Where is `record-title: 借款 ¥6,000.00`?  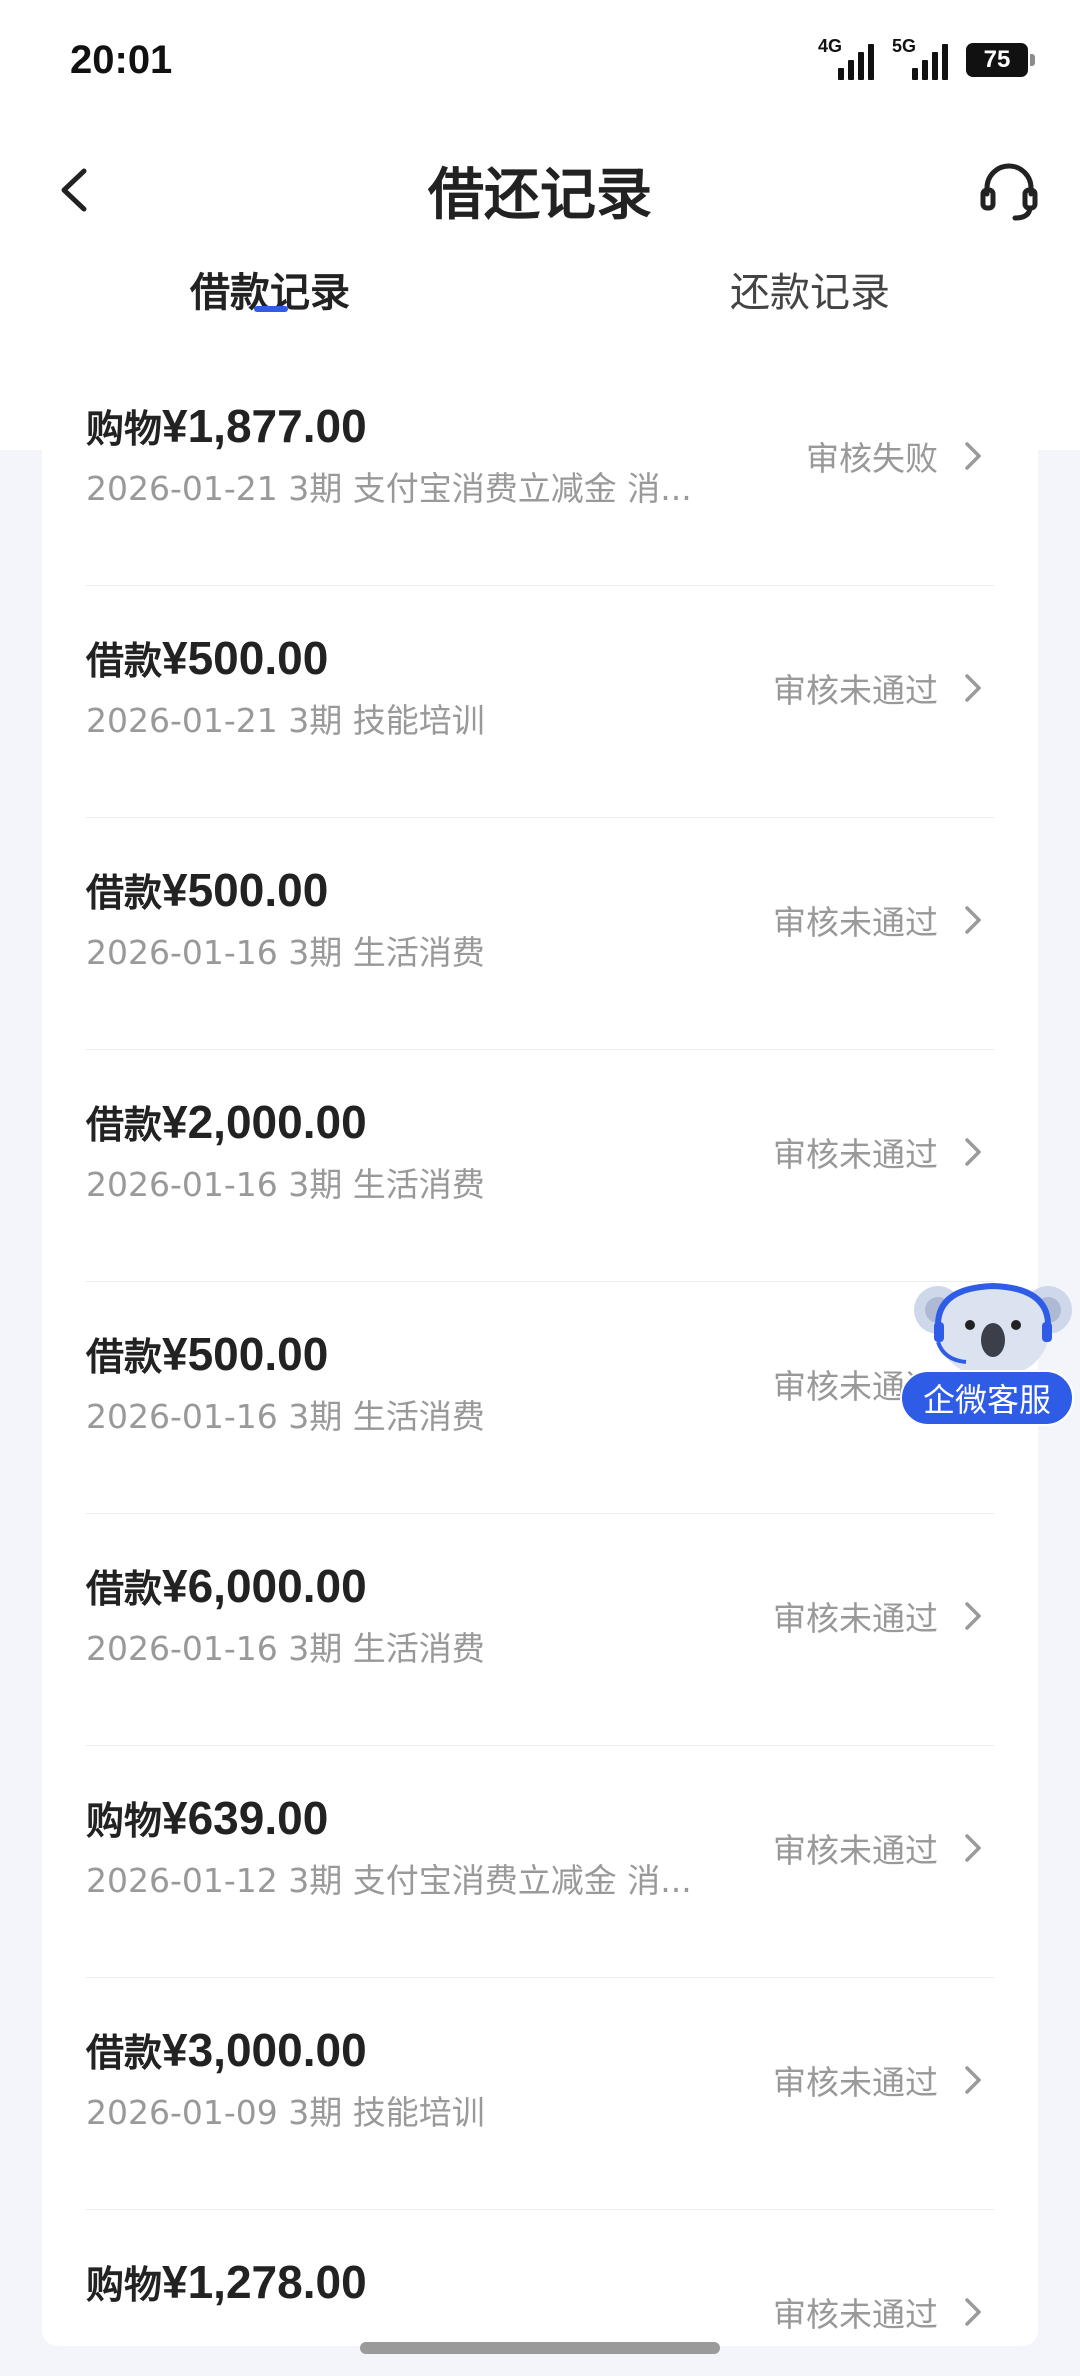 record-title: 借款 ¥6,000.00 is located at coordinates (226, 1585).